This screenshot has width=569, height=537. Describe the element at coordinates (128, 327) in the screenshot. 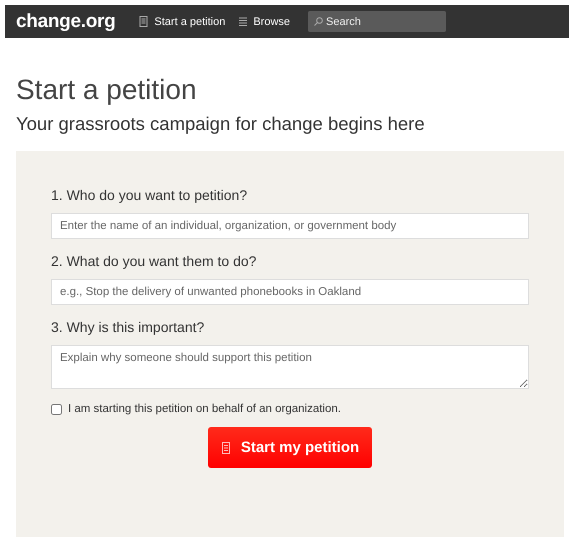

I see `field-label: 3. Why is this important?` at that location.